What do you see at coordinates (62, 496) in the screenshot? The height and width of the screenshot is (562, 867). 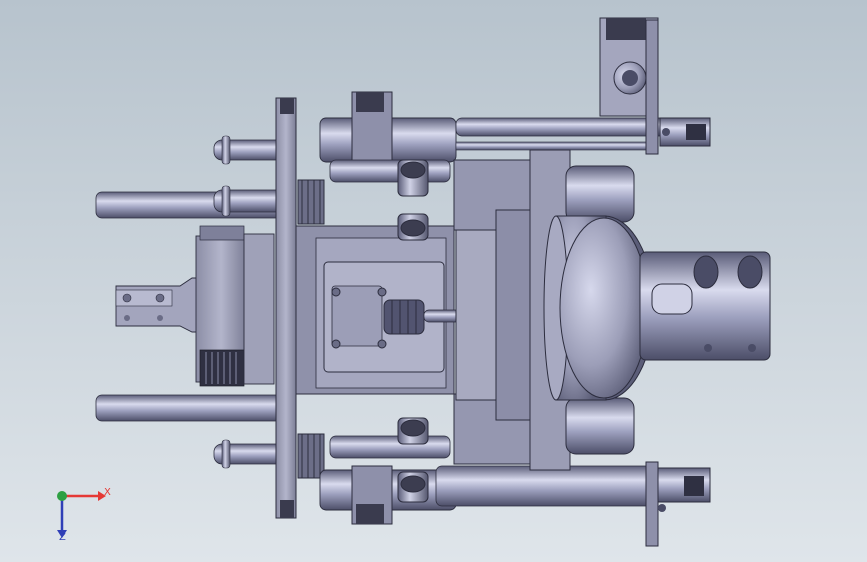 I see `triad-y-axis` at bounding box center [62, 496].